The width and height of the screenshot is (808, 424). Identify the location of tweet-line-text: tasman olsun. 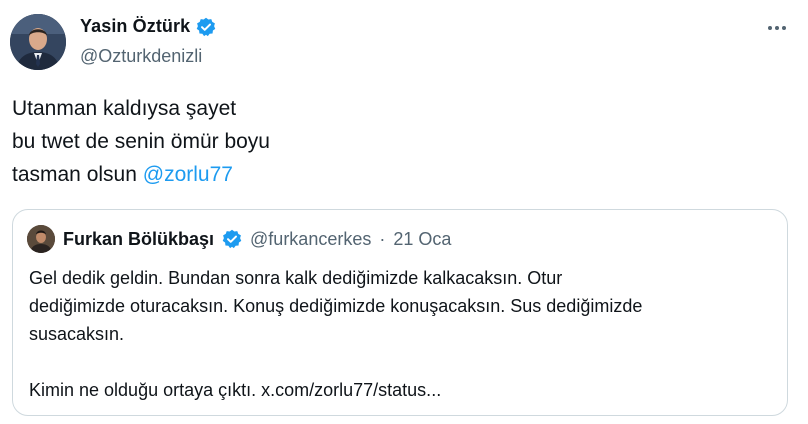
(77, 174).